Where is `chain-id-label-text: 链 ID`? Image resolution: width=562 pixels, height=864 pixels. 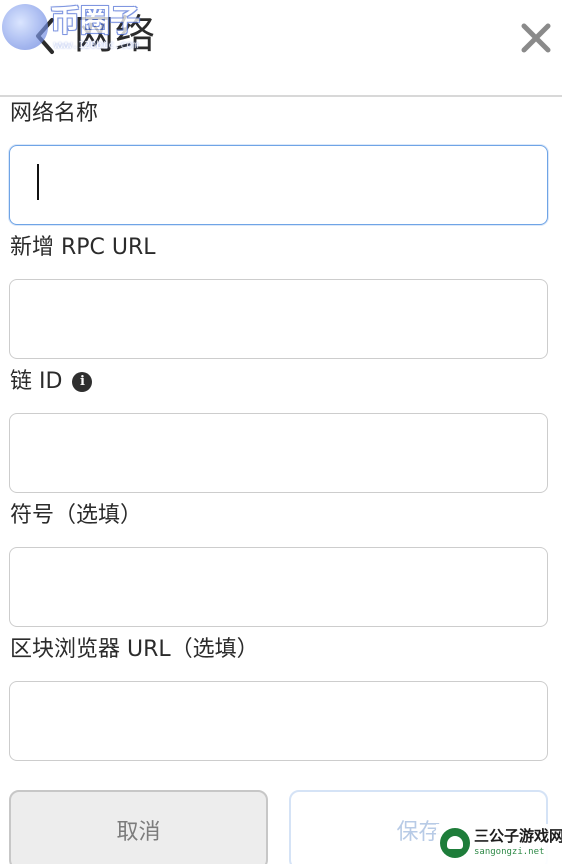
chain-id-label-text: 链 ID is located at coordinates (36, 381).